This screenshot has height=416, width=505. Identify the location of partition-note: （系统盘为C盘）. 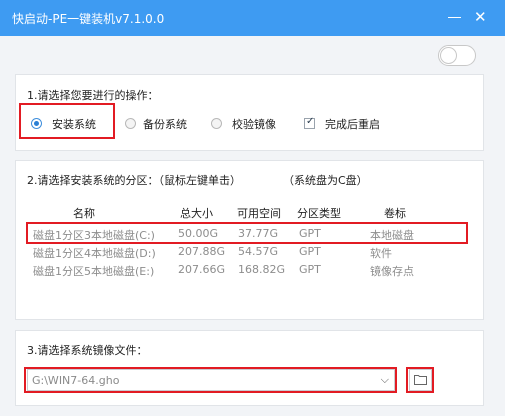
(325, 180).